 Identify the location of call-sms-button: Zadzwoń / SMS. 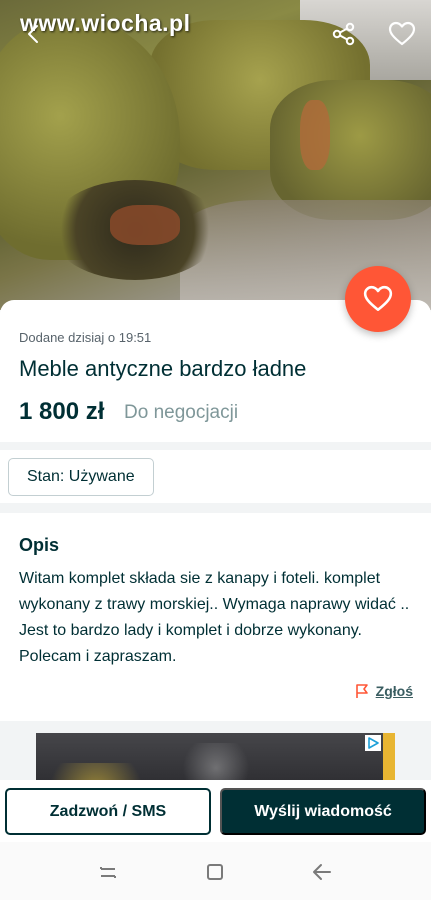
(108, 811).